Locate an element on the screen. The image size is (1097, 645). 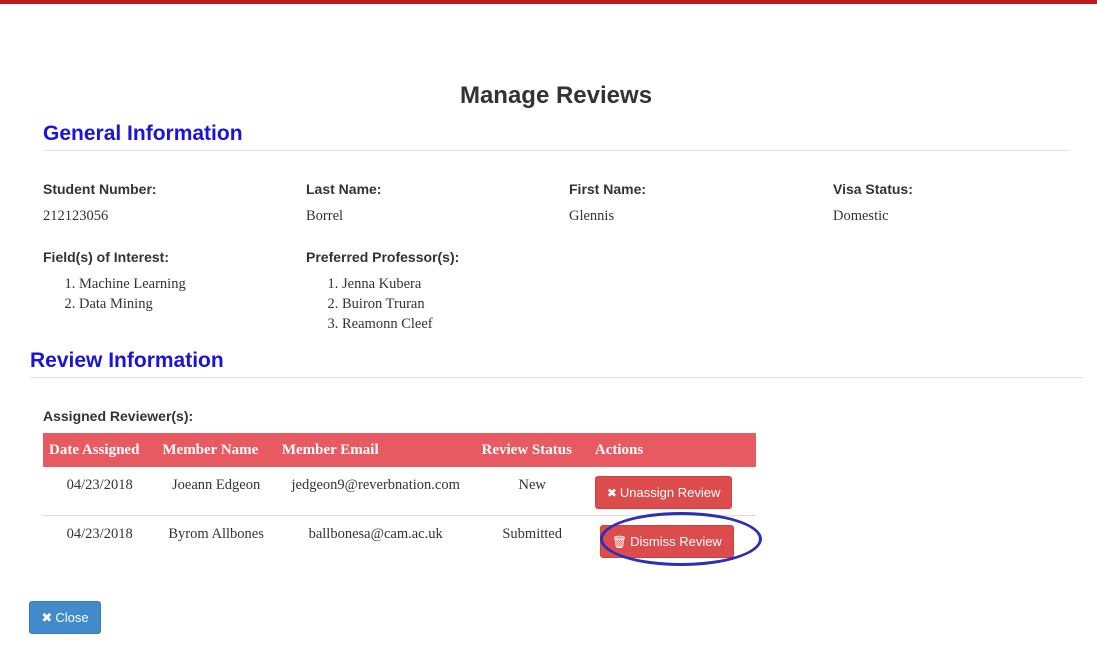
close-label: Close is located at coordinates (72, 617).